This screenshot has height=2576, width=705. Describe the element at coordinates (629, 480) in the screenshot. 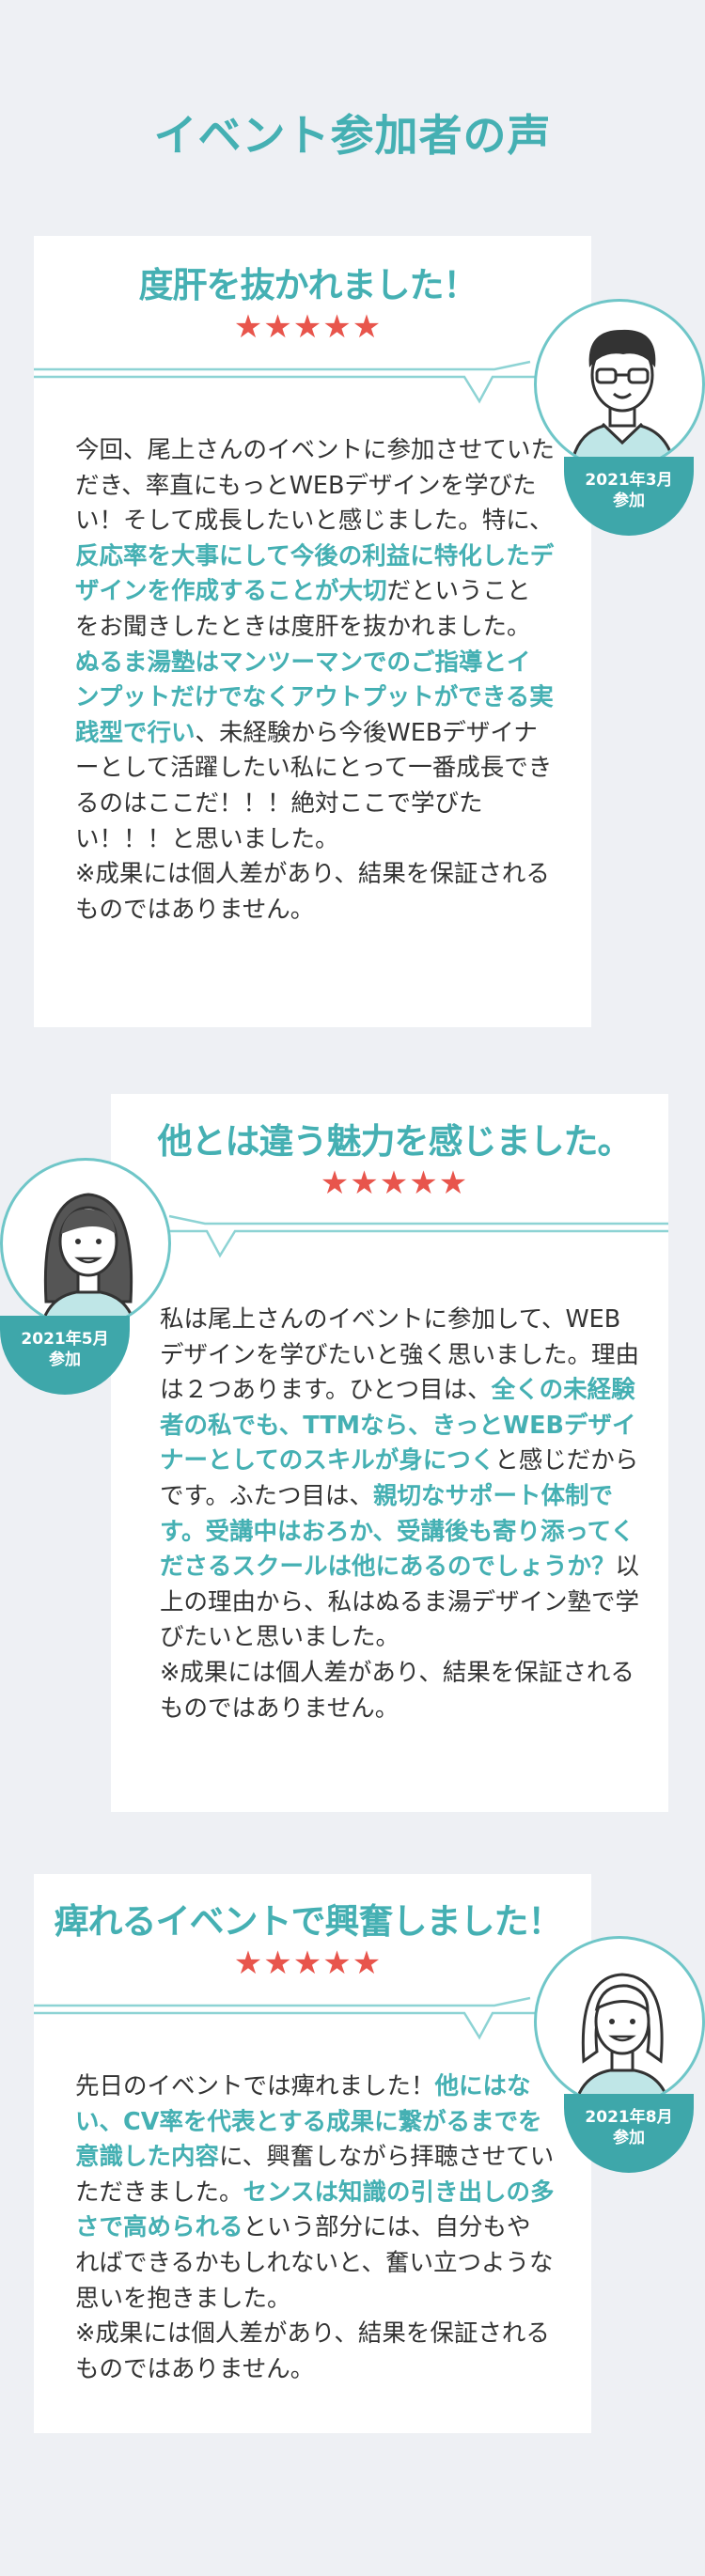

I see `participation-date: 2021年3月` at that location.